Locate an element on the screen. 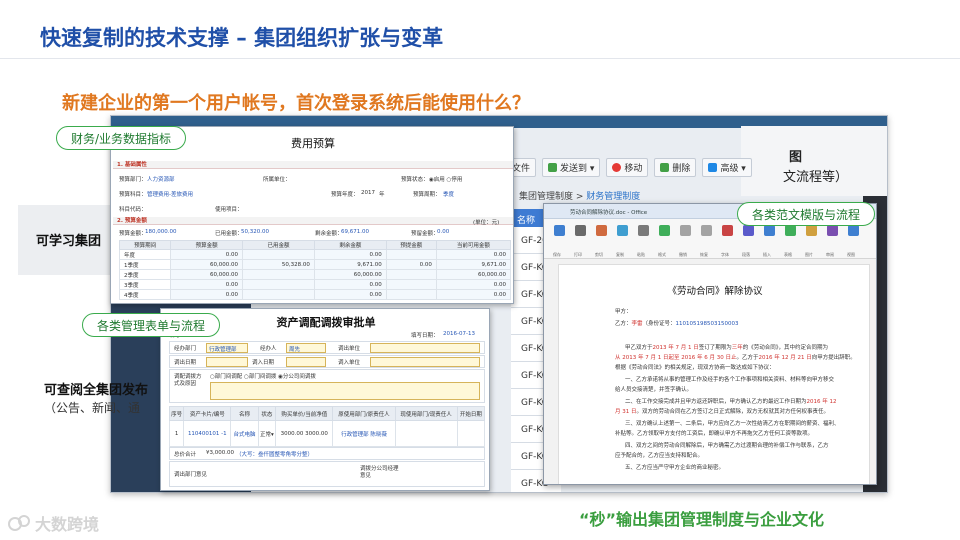  budget-subject-label: 预算科目： is located at coordinates (133, 195).